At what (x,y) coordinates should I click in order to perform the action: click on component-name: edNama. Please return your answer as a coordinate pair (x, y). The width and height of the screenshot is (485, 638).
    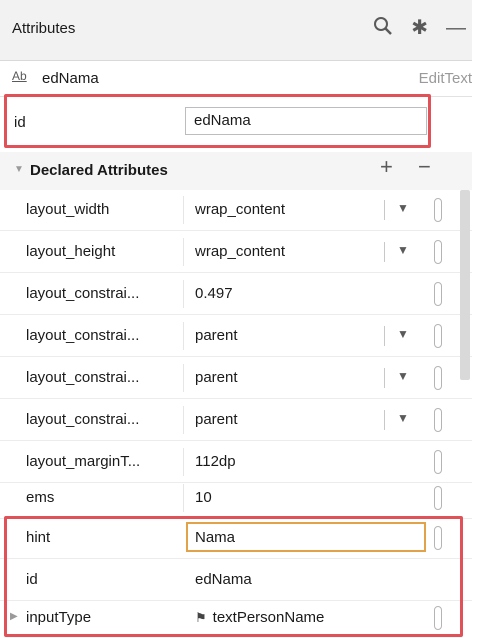
    Looking at the image, I should click on (70, 78).